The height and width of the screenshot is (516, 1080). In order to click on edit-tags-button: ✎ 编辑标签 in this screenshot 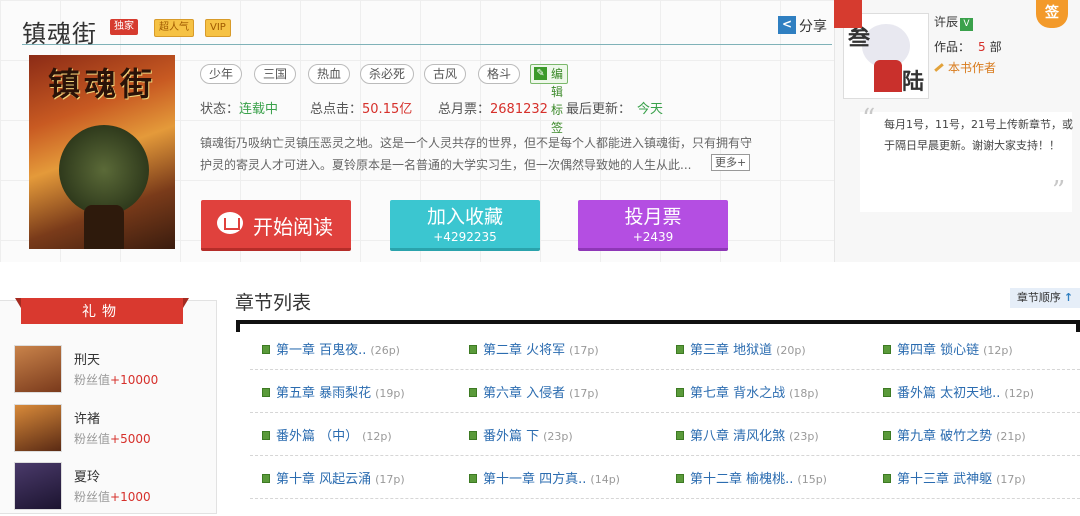, I will do `click(549, 99)`.